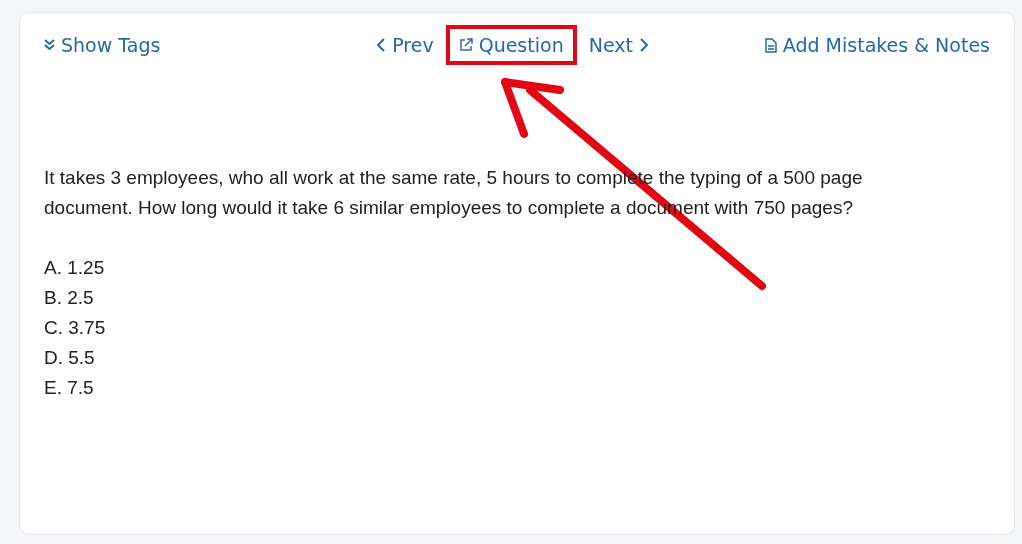 Image resolution: width=1022 pixels, height=544 pixels. I want to click on prev-link: Prev, so click(405, 45).